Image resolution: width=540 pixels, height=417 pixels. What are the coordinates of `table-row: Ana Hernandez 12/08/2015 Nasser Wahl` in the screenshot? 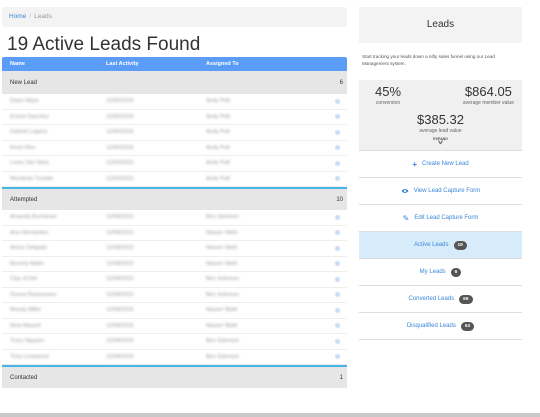 It's located at (174, 233).